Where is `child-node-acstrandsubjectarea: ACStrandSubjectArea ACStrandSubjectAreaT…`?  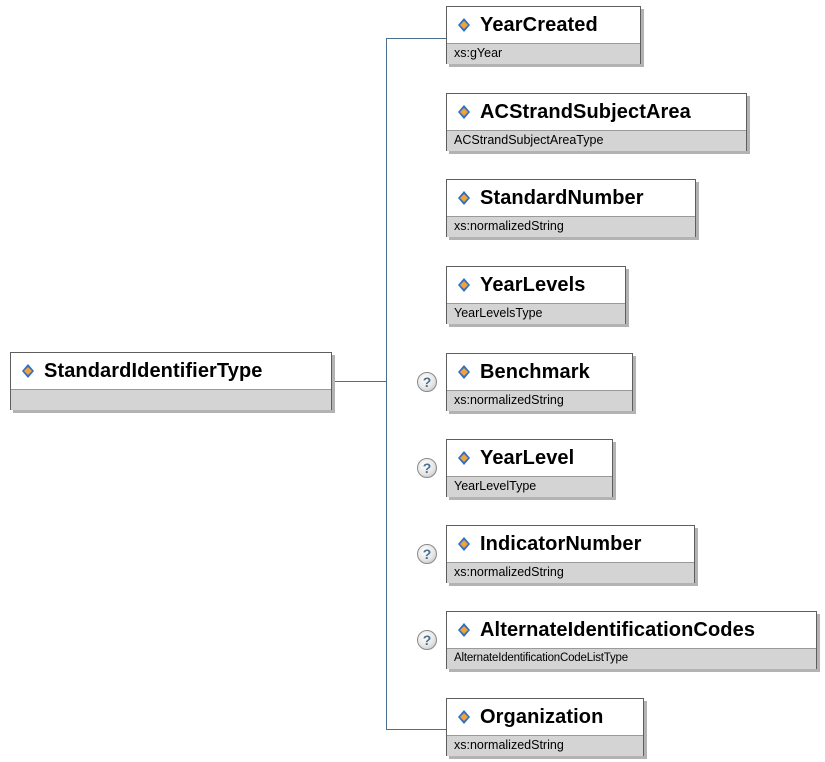 child-node-acstrandsubjectarea: ACStrandSubjectArea ACStrandSubjectAreaT… is located at coordinates (596, 122).